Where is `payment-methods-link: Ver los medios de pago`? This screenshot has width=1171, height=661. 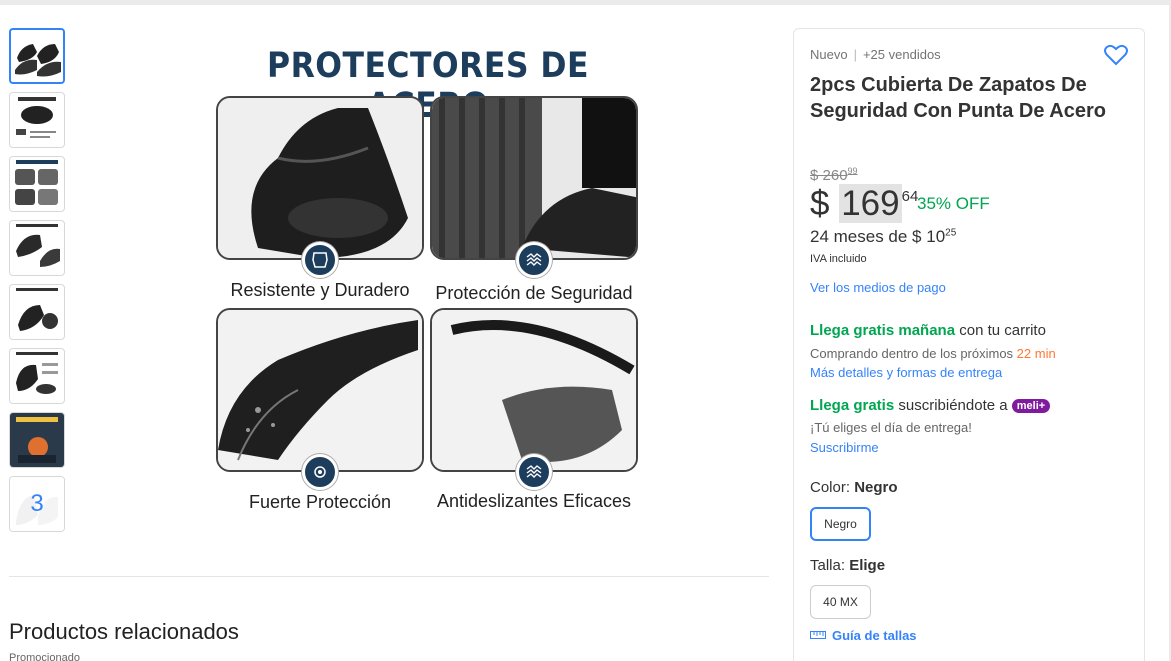
payment-methods-link: Ver los medios de pago is located at coordinates (878, 287).